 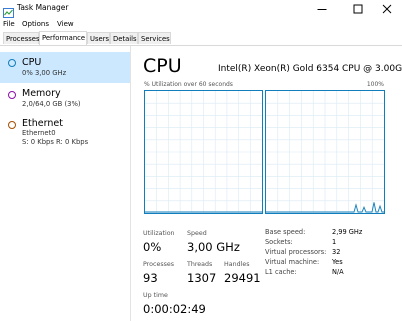 What do you see at coordinates (292, 262) in the screenshot?
I see `info-key: Virtual machine:` at bounding box center [292, 262].